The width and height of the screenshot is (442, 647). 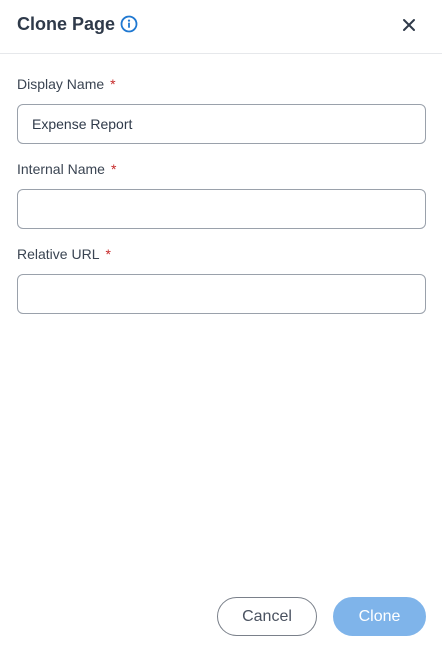 I want to click on internal-name-input, so click(x=221, y=209).